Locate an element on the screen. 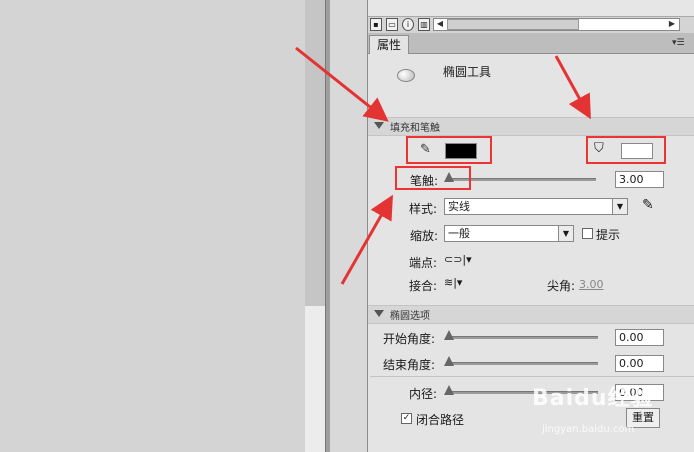 This screenshot has width=694, height=452. baidu-watermark-url: jingyan.baidu.com is located at coordinates (588, 429).